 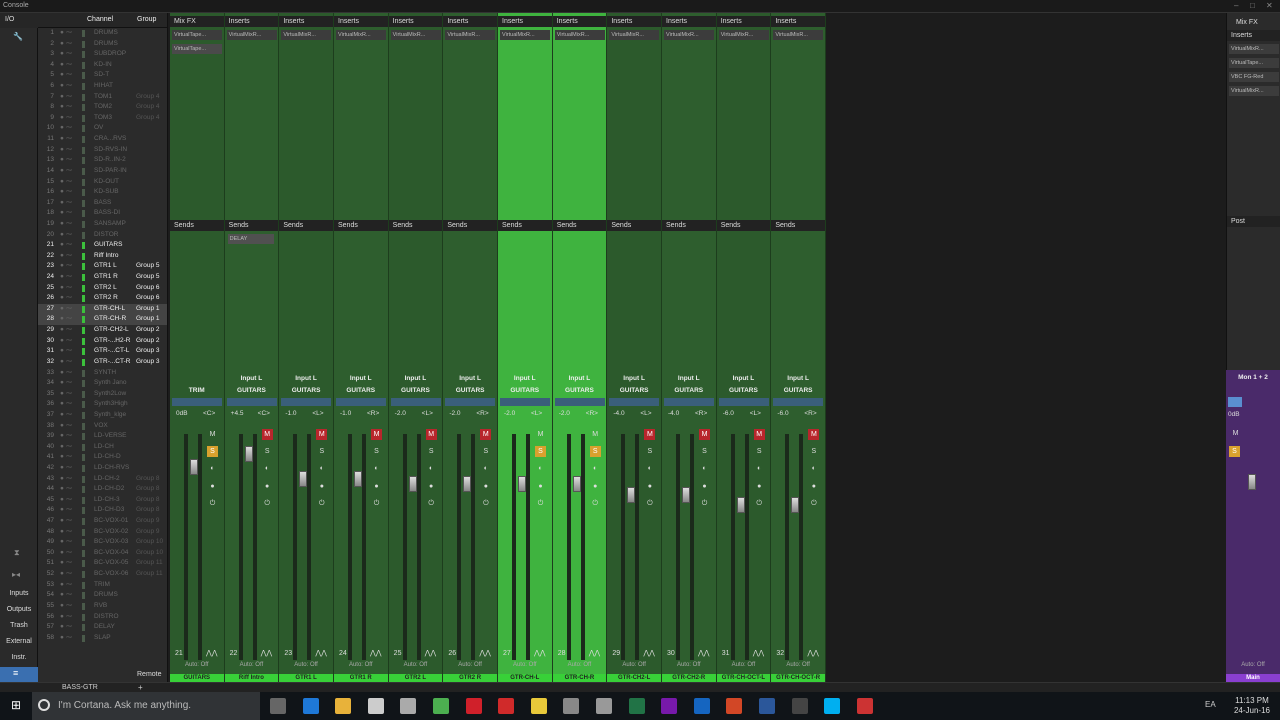 What do you see at coordinates (102, 500) in the screenshot?
I see `channel-row: 45 ● ⁓ LD-CH-3 Group 8` at bounding box center [102, 500].